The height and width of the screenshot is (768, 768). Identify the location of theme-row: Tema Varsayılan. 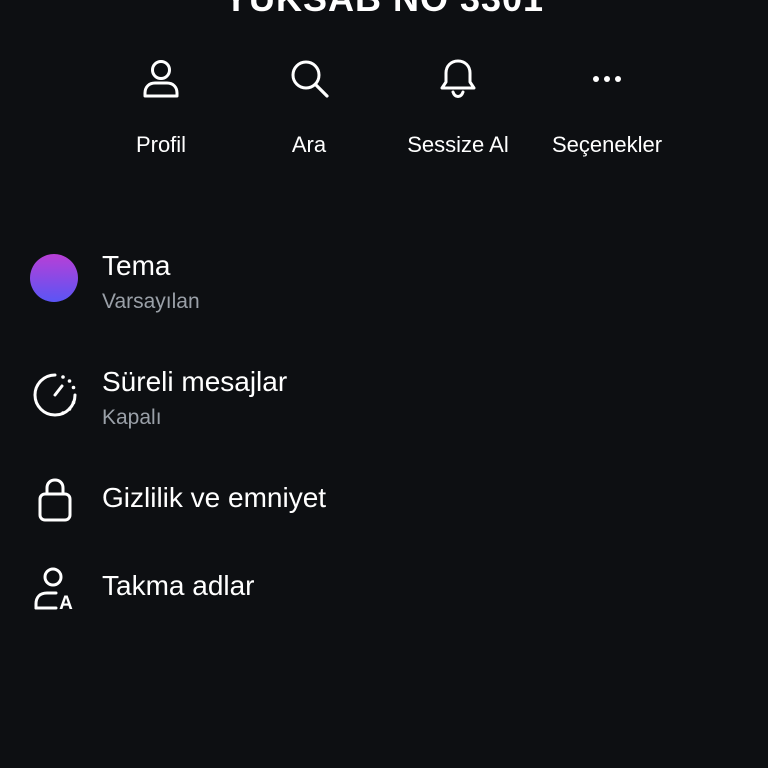
(384, 280).